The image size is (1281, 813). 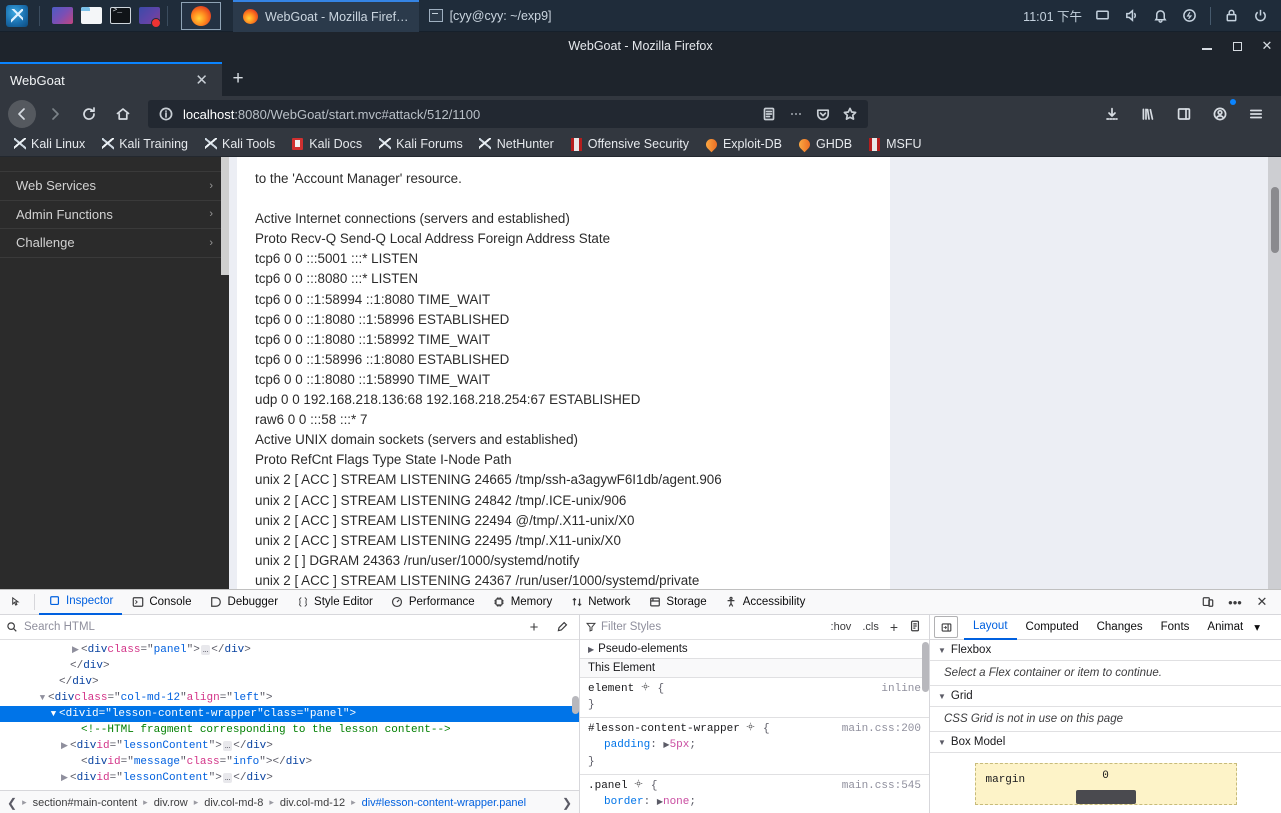 What do you see at coordinates (894, 144) in the screenshot?
I see `bookmark-msfu: MSFU` at bounding box center [894, 144].